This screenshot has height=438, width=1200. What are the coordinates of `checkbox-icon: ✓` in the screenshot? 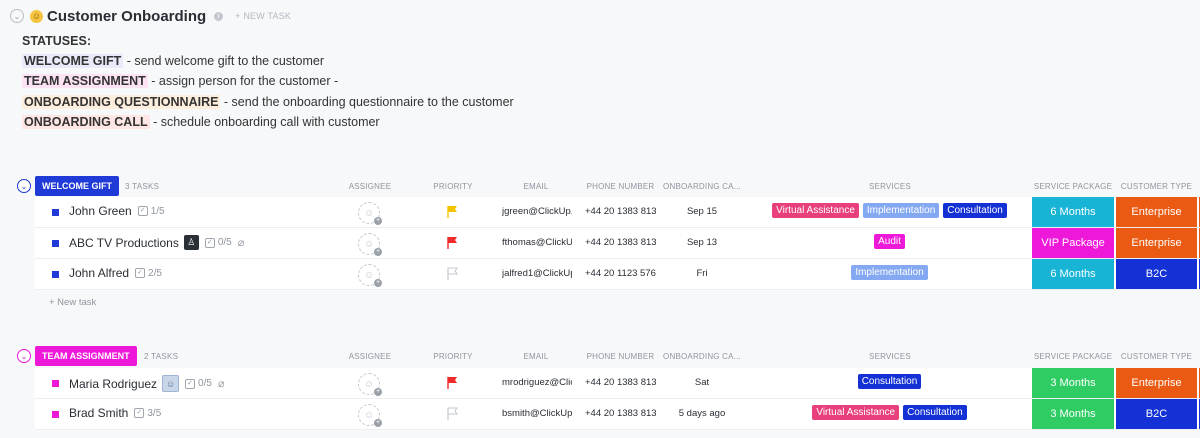 It's located at (140, 273).